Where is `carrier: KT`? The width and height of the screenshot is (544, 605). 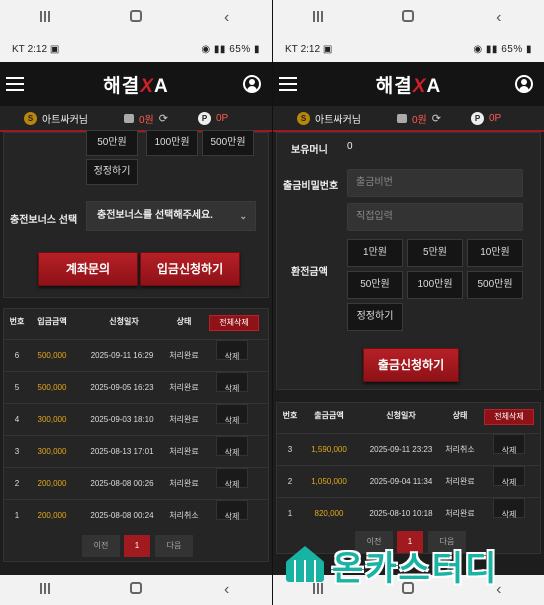
carrier: KT is located at coordinates (18, 49).